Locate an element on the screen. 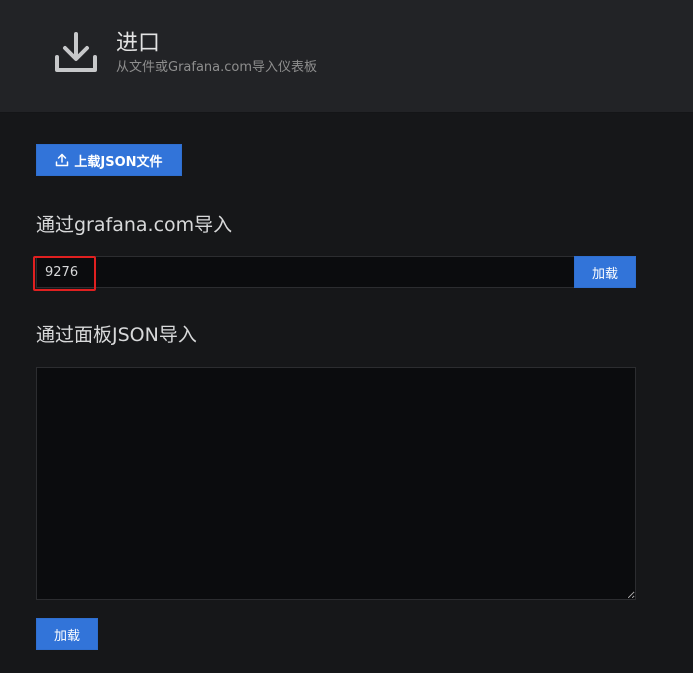  page-title: 进口 is located at coordinates (138, 43).